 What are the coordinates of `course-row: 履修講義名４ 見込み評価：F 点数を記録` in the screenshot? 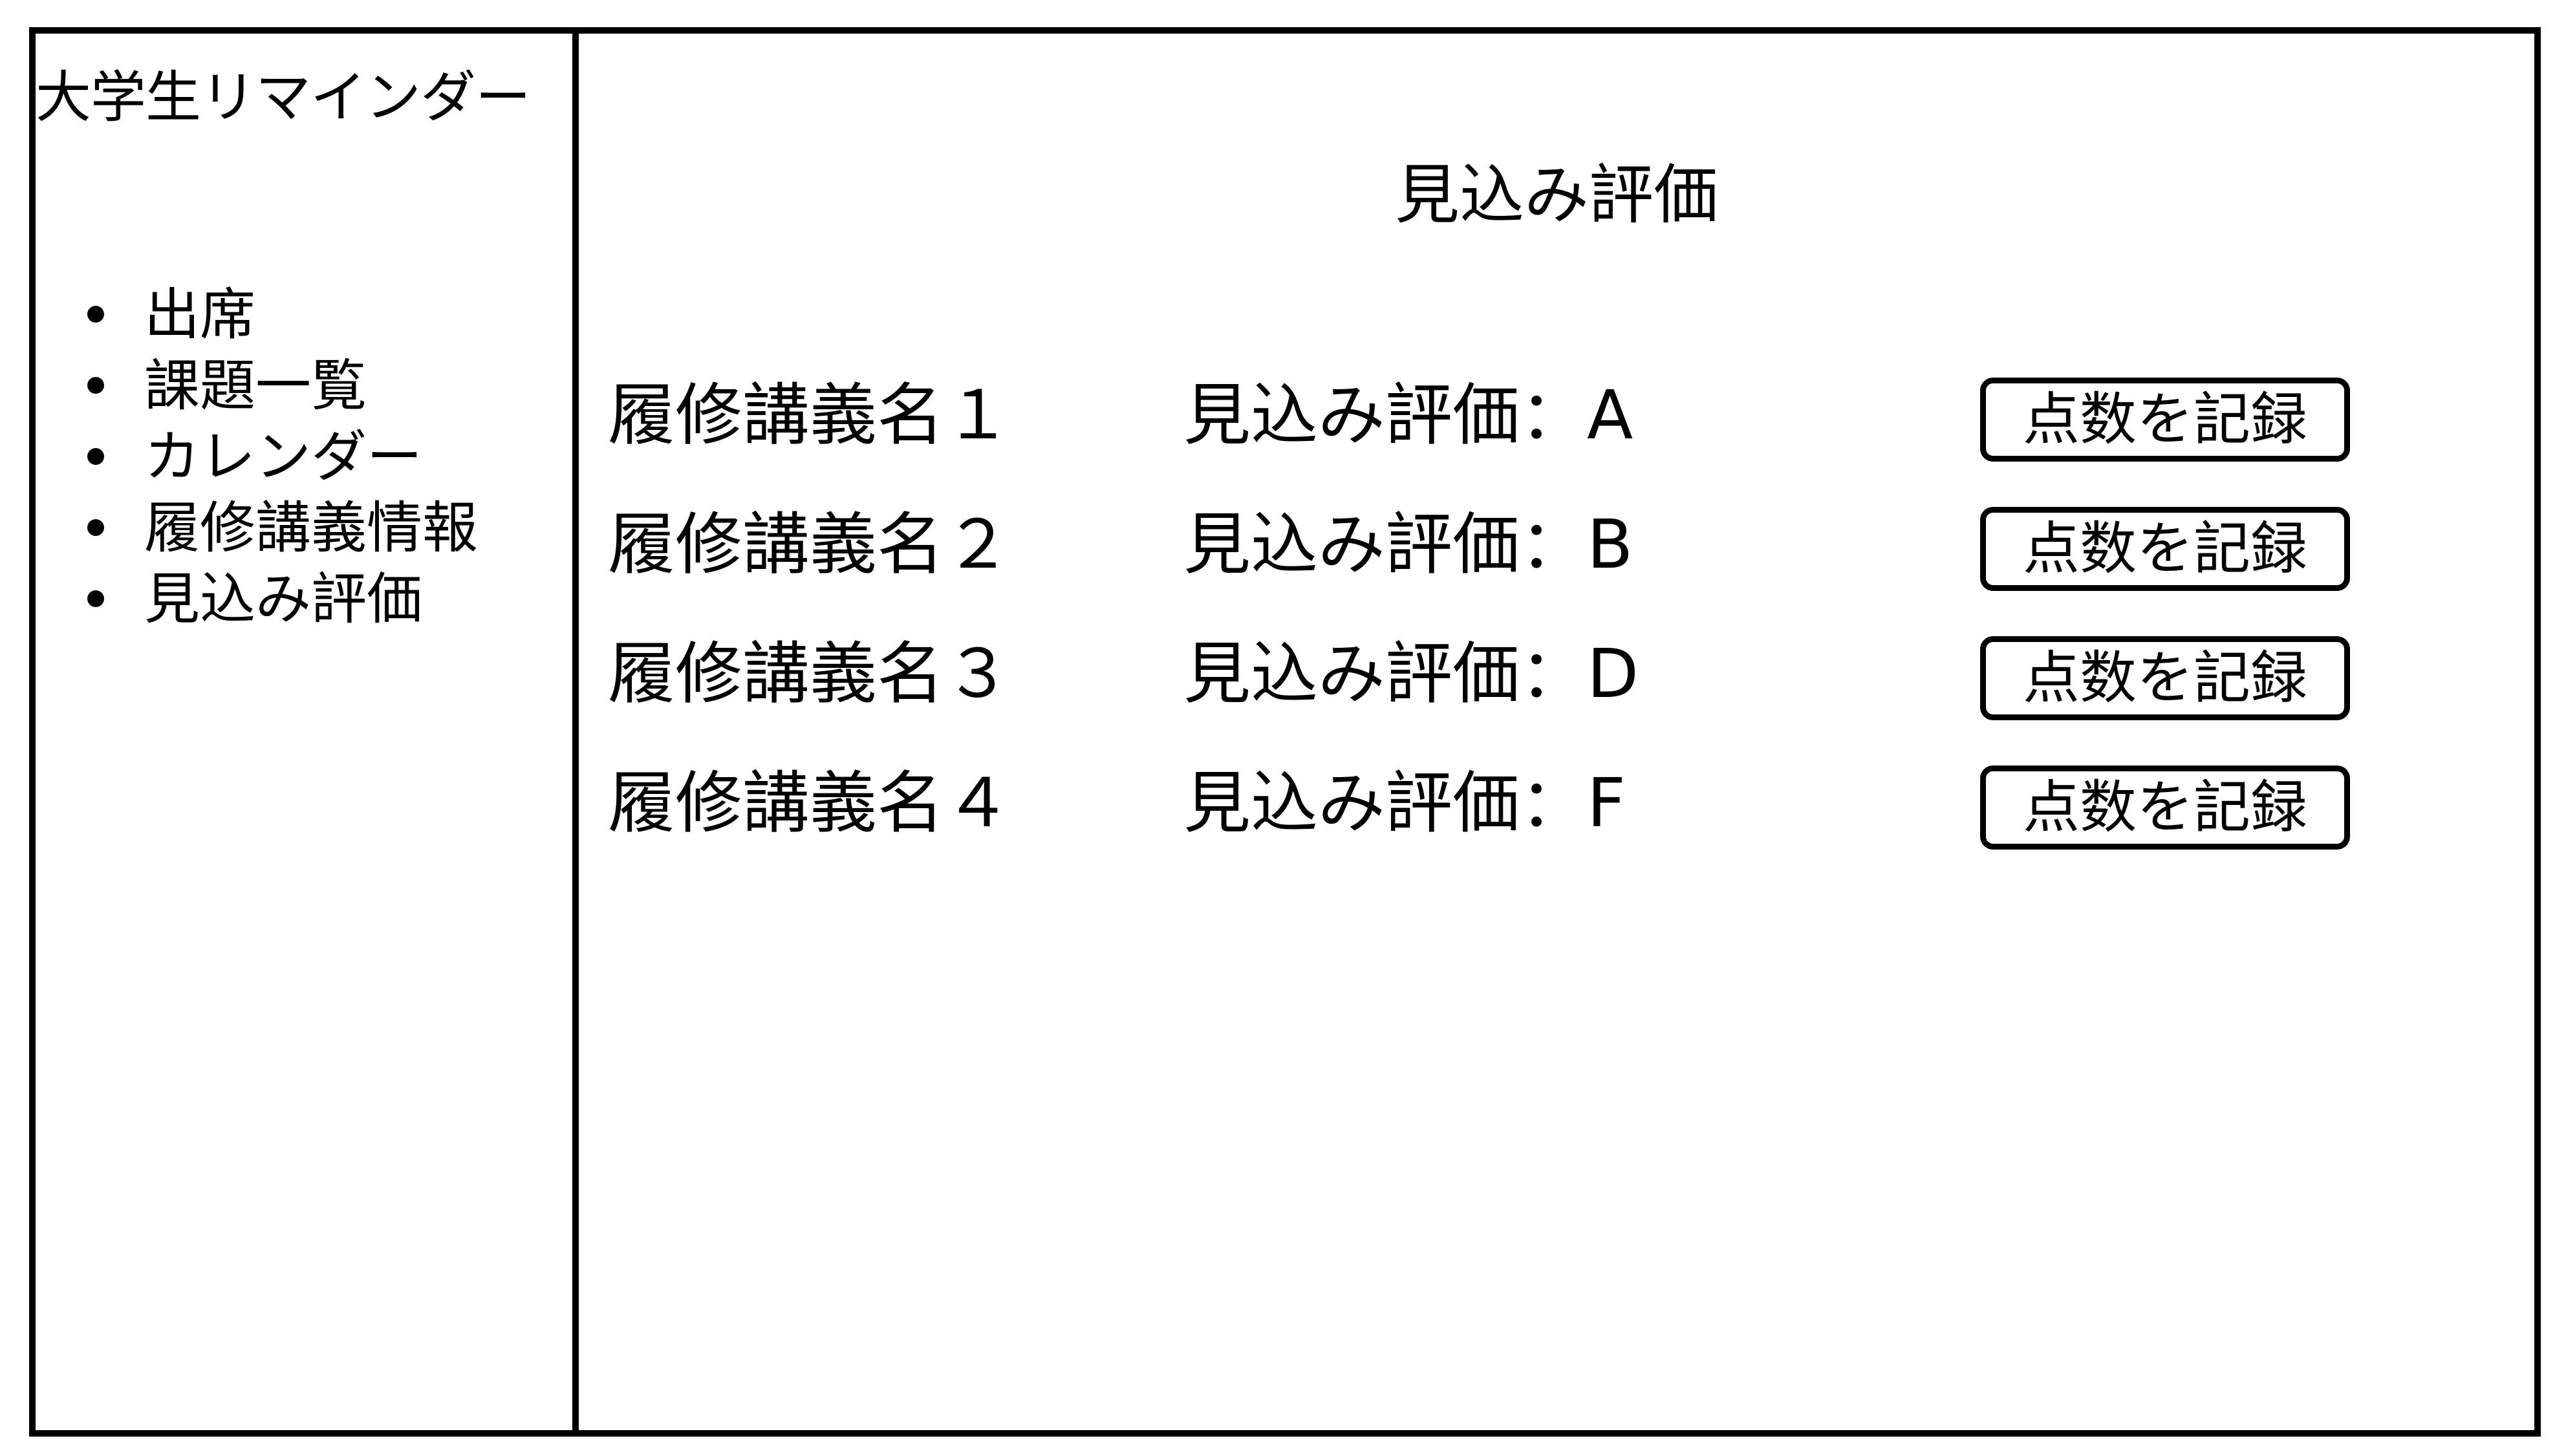 It's located at (1556, 803).